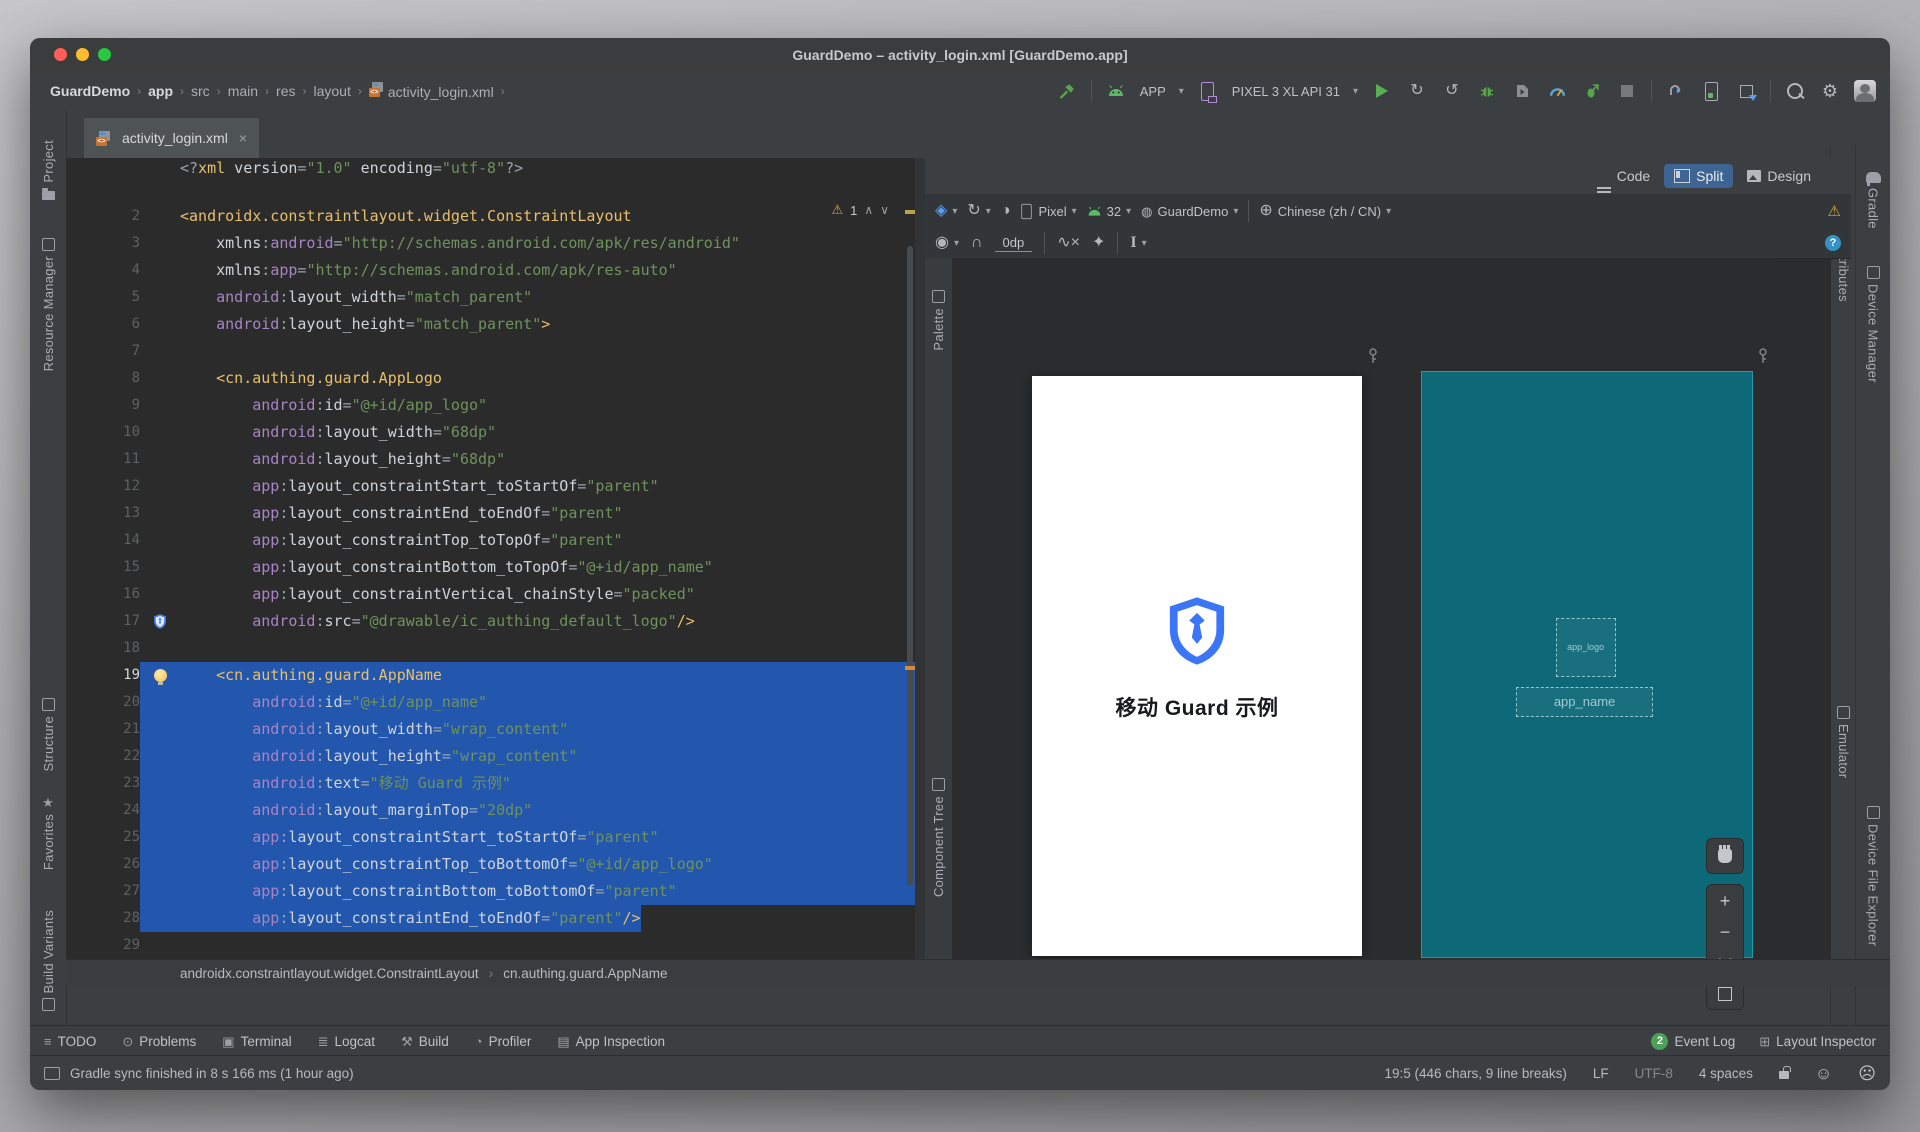  Describe the element at coordinates (490, 783) in the screenshot. I see `code-line-23: 23 android:text="移动 Guard 示例"` at that location.